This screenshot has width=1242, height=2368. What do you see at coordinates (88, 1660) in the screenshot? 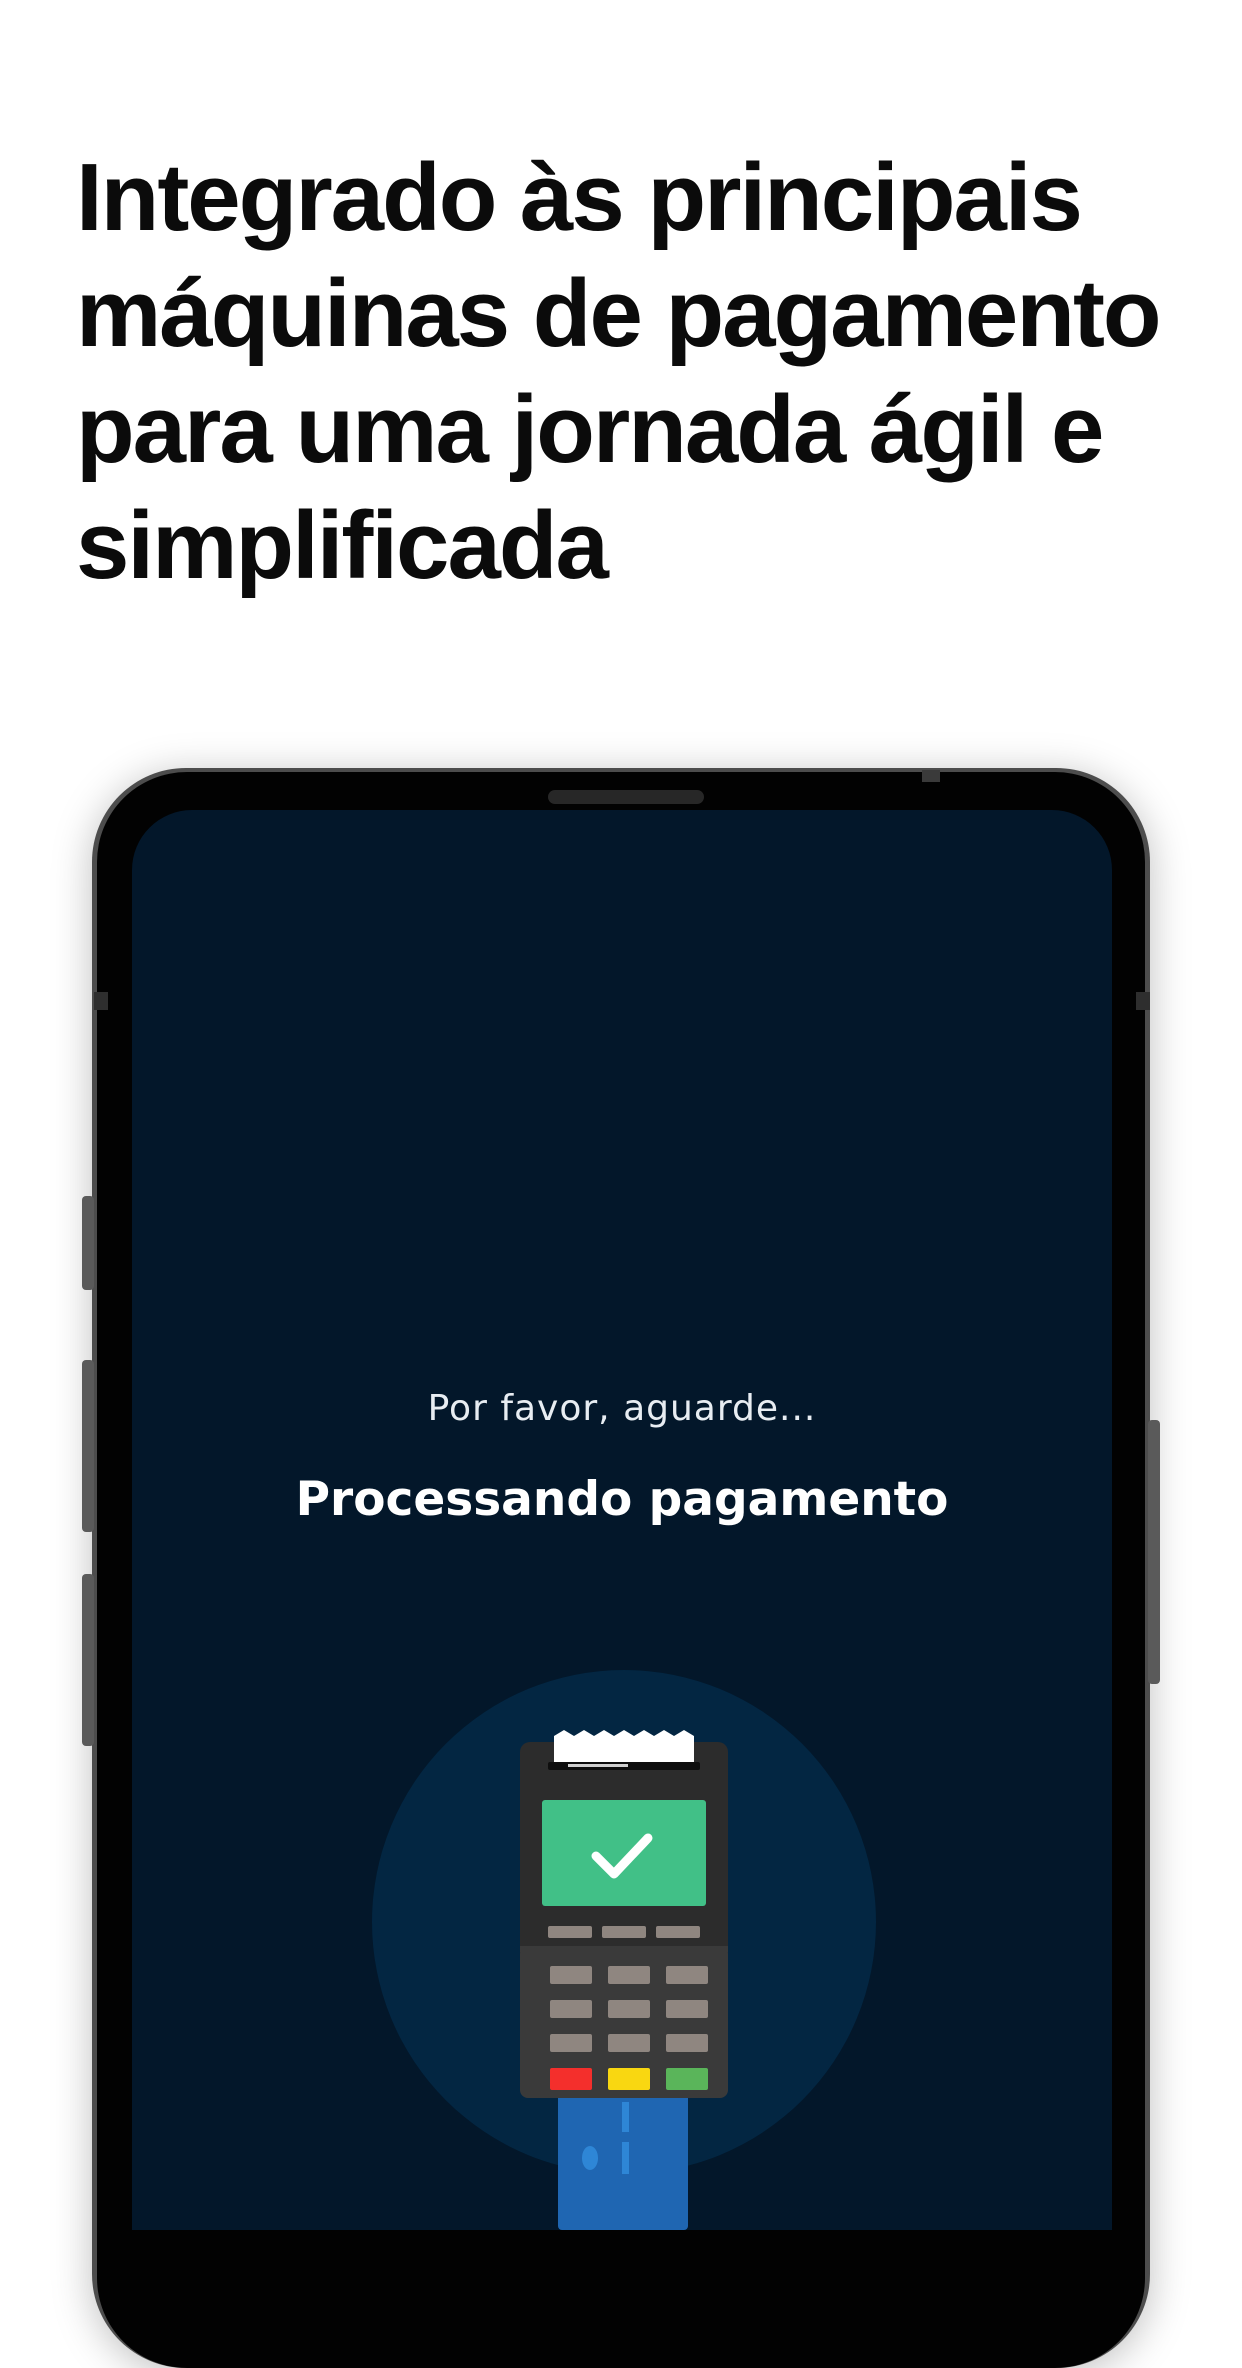
I see `phone-volume-down-button` at bounding box center [88, 1660].